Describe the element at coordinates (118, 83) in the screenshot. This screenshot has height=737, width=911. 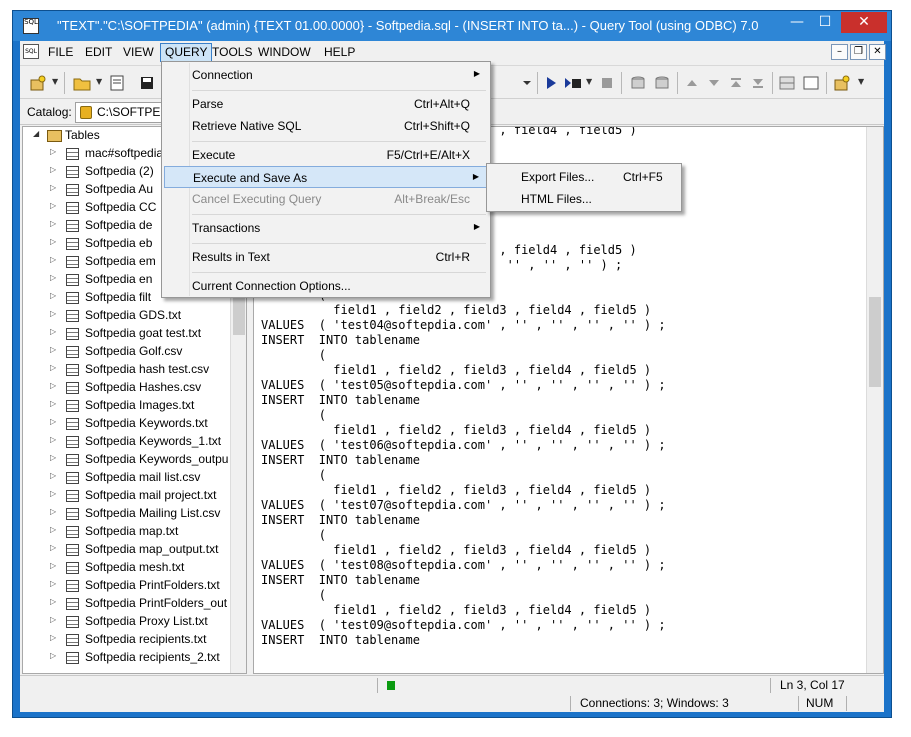
I see `save-script-icon` at that location.